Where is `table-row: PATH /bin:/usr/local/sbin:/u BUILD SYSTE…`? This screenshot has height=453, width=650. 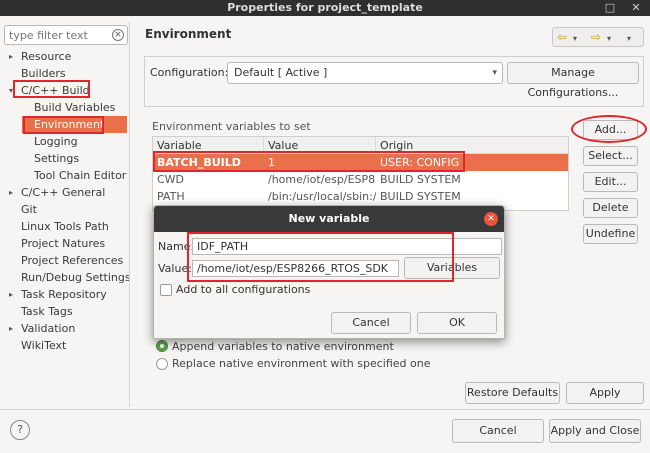
table-row: PATH /bin:/usr/local/sbin:/u BUILD SYSTE… is located at coordinates (360, 196).